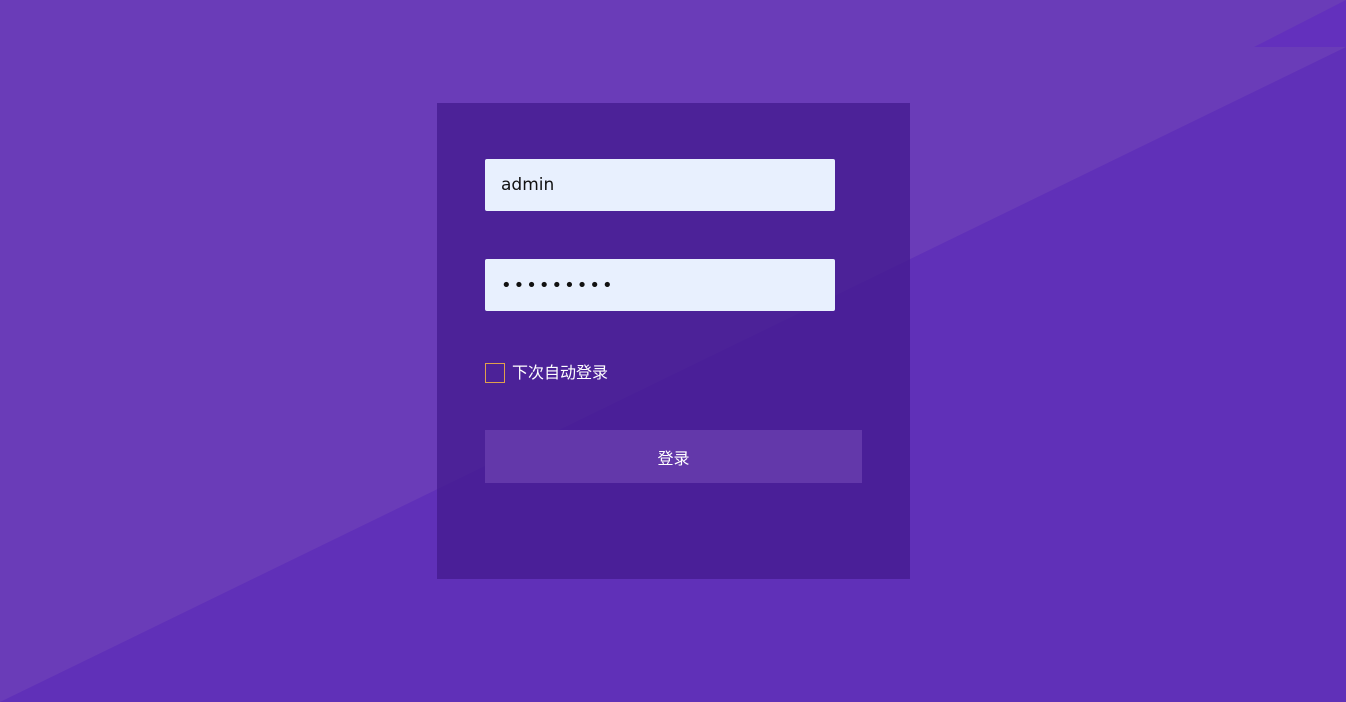  I want to click on remember-login-row: 下次自动登录, so click(546, 373).